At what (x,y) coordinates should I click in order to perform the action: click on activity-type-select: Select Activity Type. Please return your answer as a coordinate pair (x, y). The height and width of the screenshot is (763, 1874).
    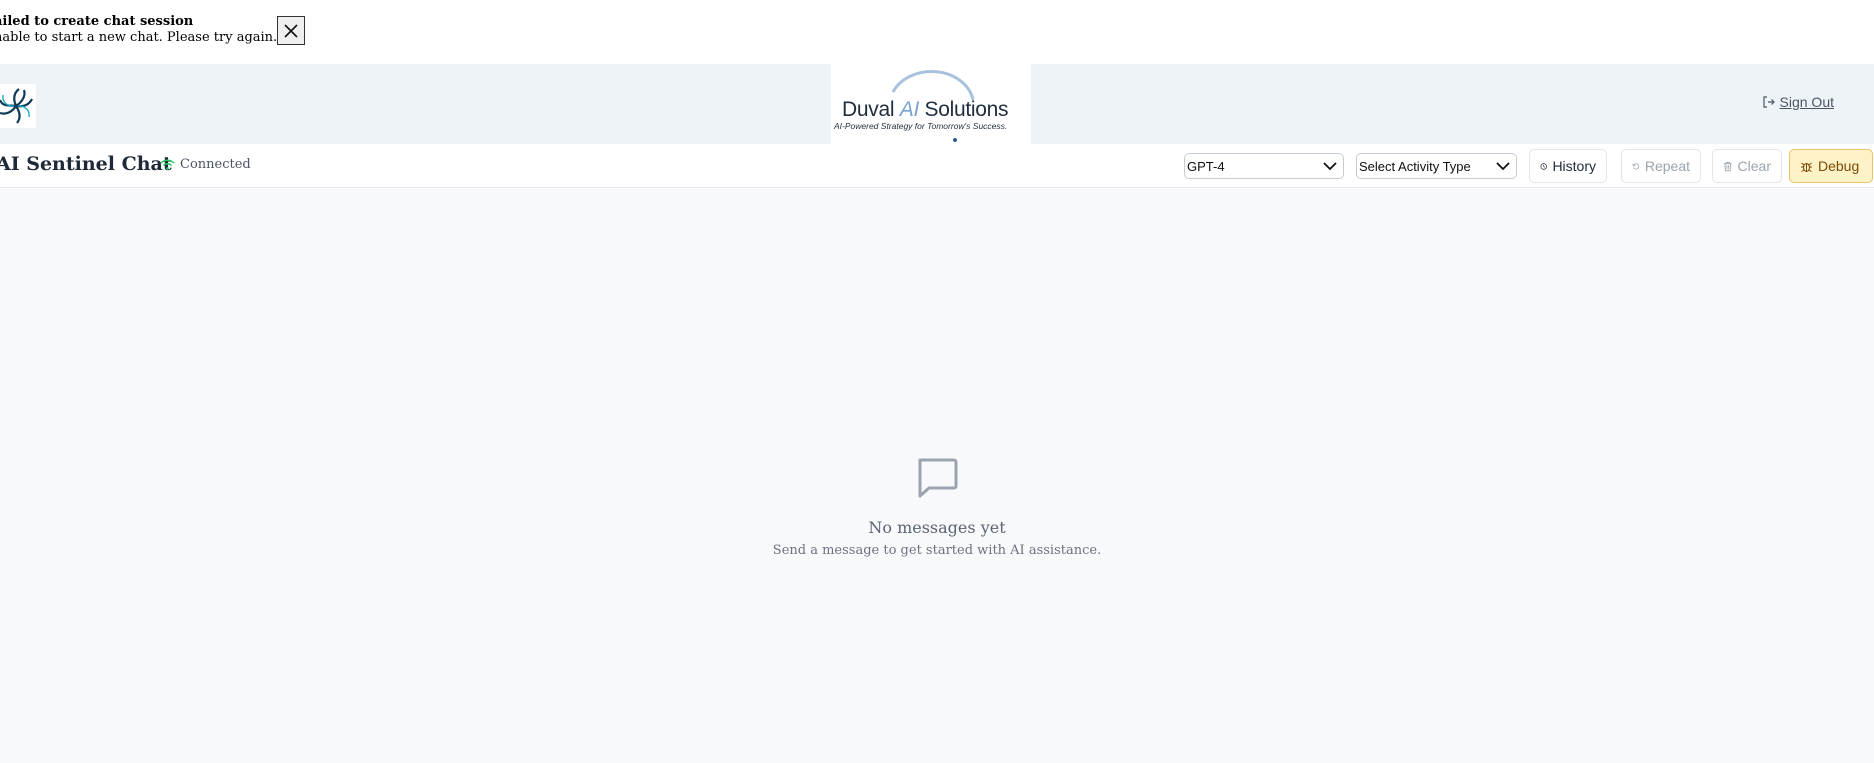
    Looking at the image, I should click on (1436, 166).